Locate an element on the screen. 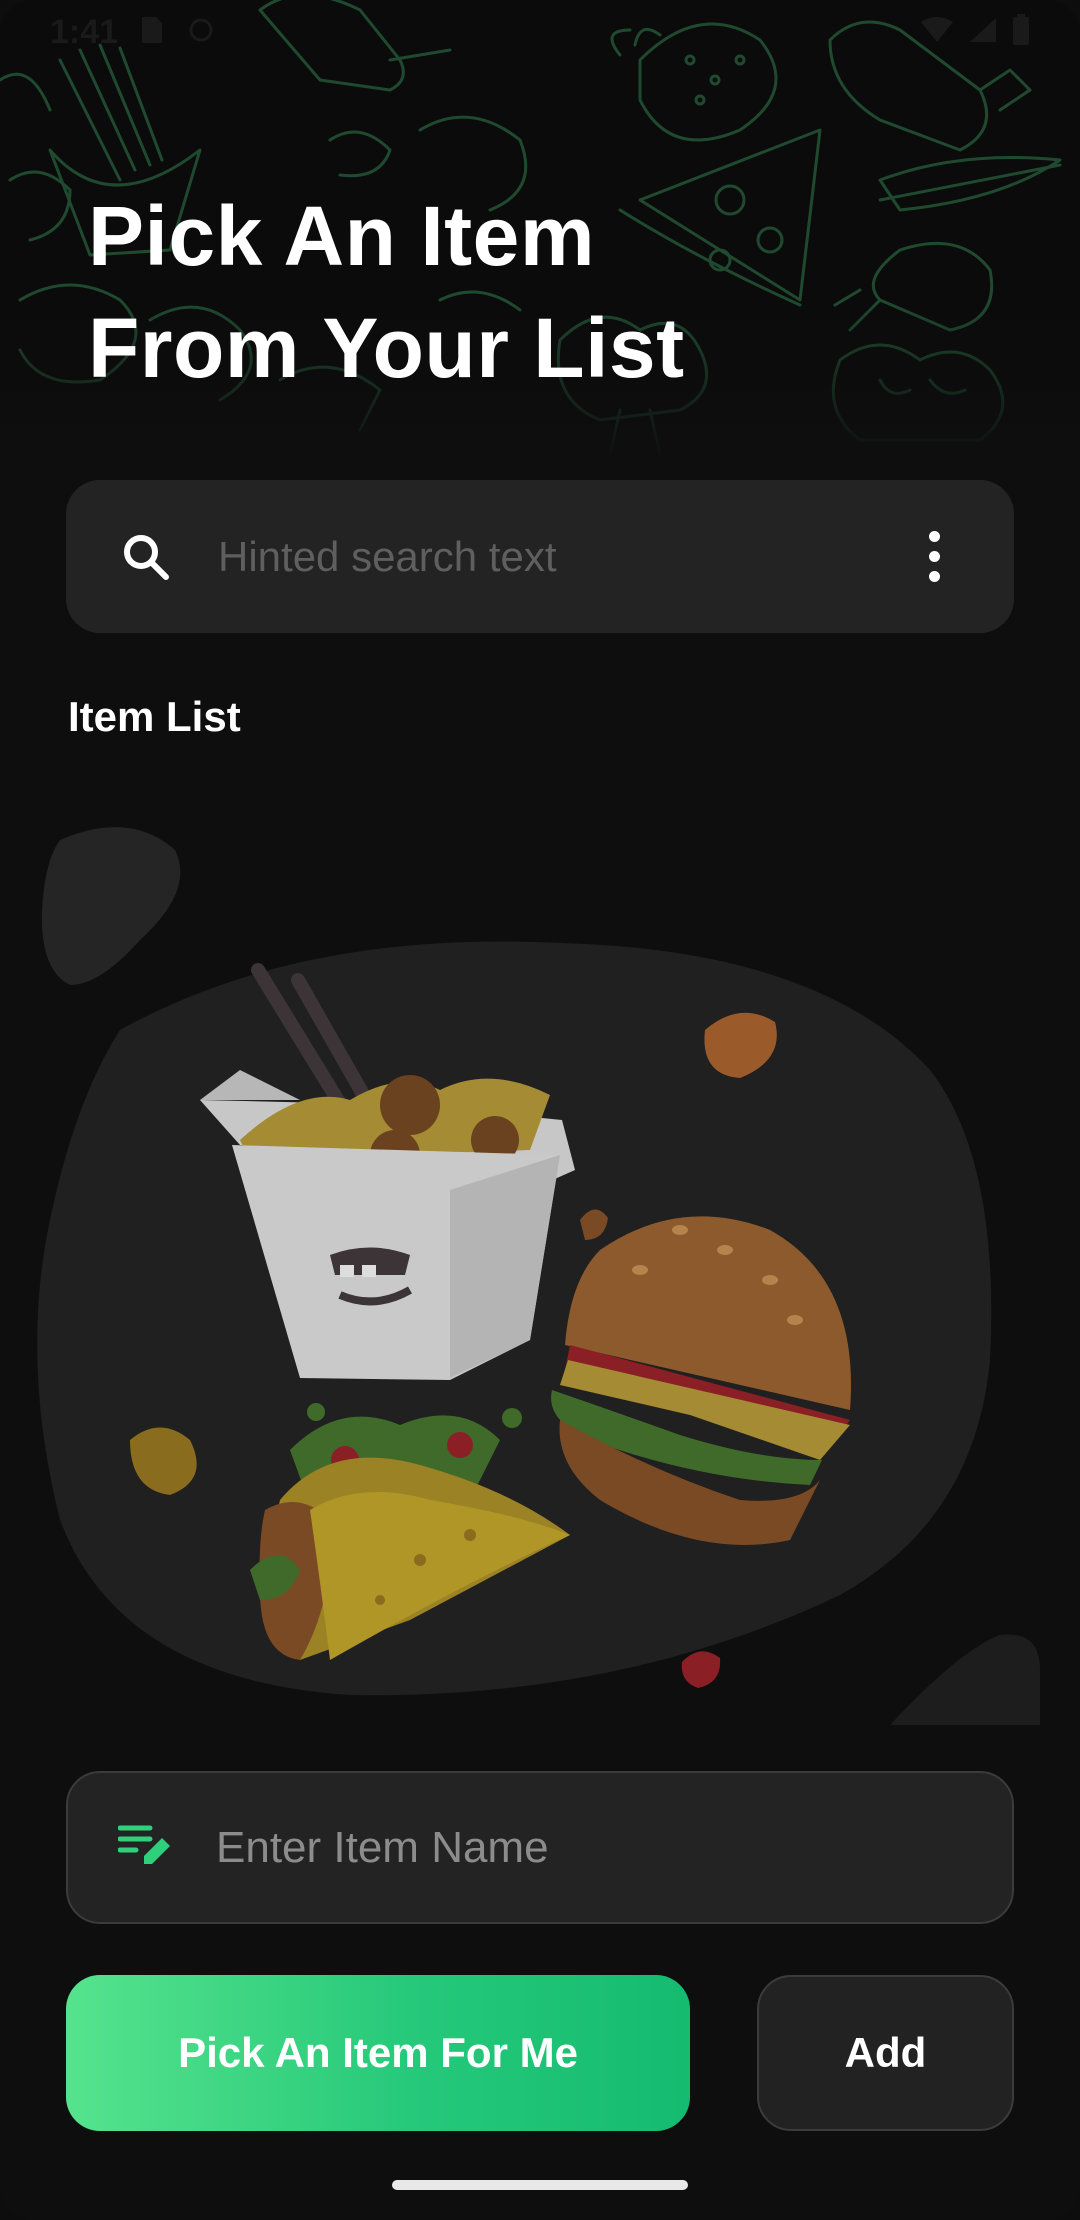 Image resolution: width=1080 pixels, height=2220 pixels. home-indicator is located at coordinates (540, 2185).